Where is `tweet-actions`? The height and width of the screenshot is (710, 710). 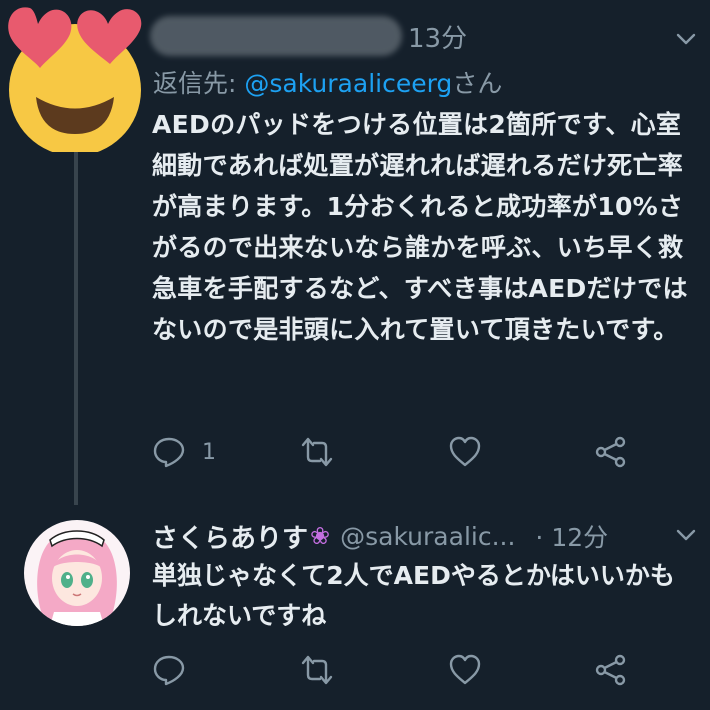
tweet-actions is located at coordinates (402, 670).